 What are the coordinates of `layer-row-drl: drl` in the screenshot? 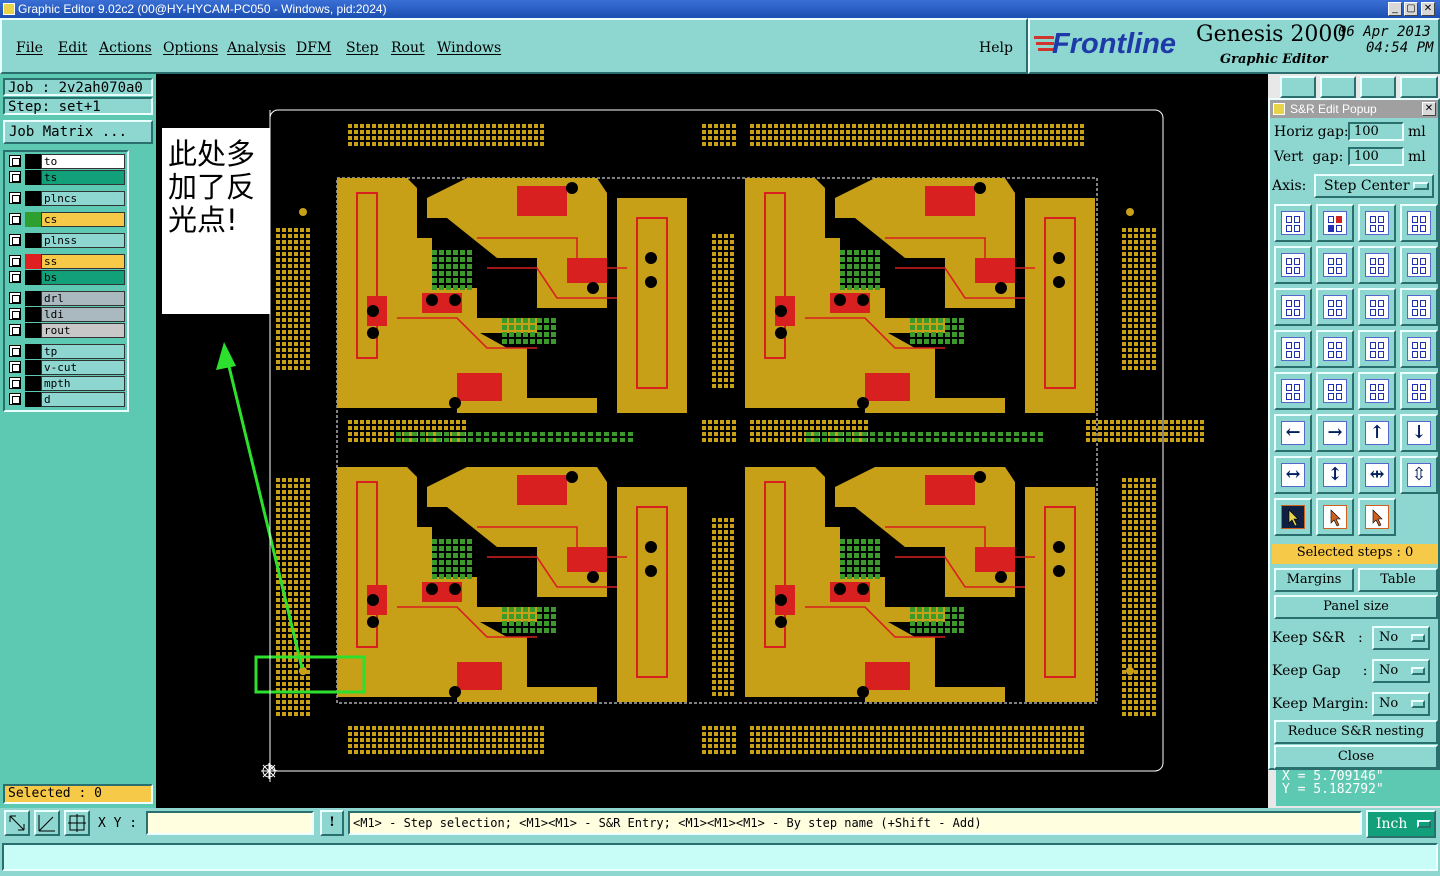 It's located at (66, 298).